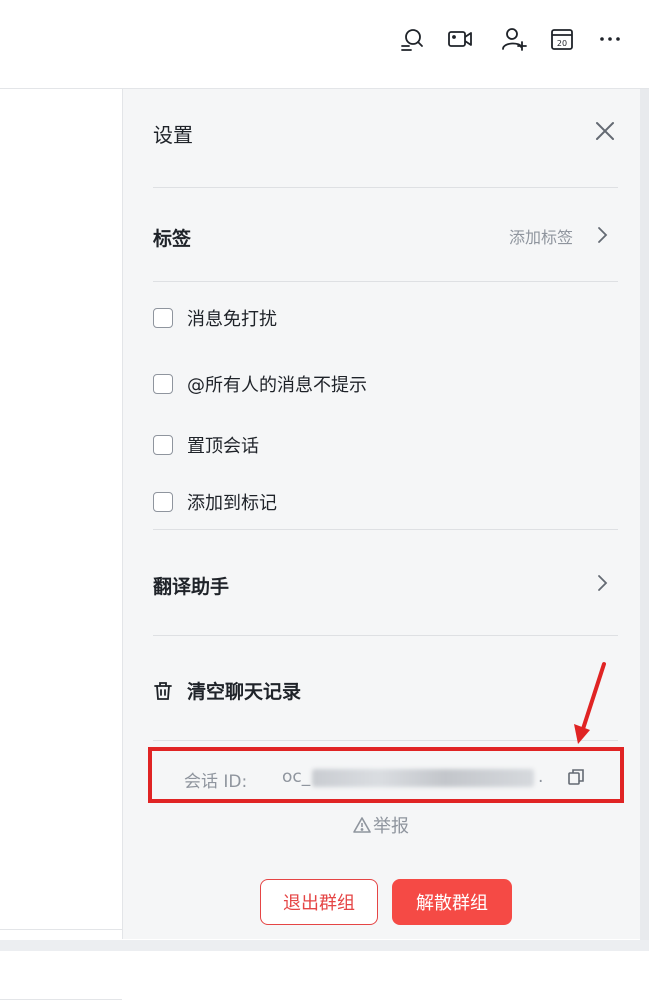  Describe the element at coordinates (232, 319) in the screenshot. I see `option-label: 消息免打扰` at that location.